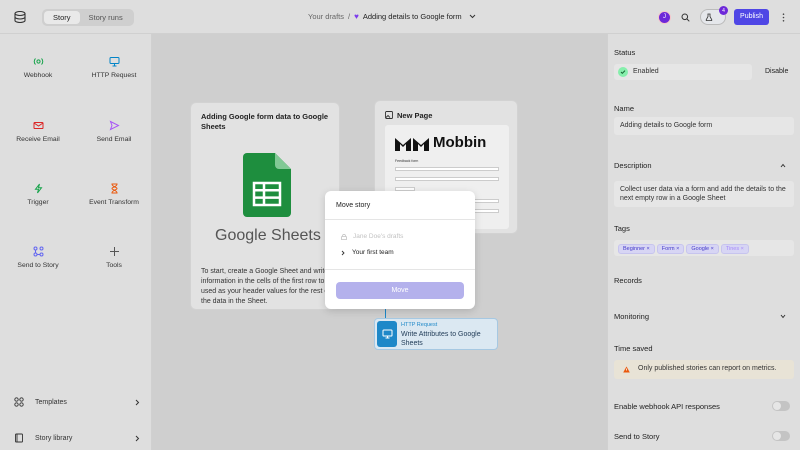 Image resolution: width=800 pixels, height=450 pixels. What do you see at coordinates (623, 72) in the screenshot?
I see `status-dot-icon` at bounding box center [623, 72].